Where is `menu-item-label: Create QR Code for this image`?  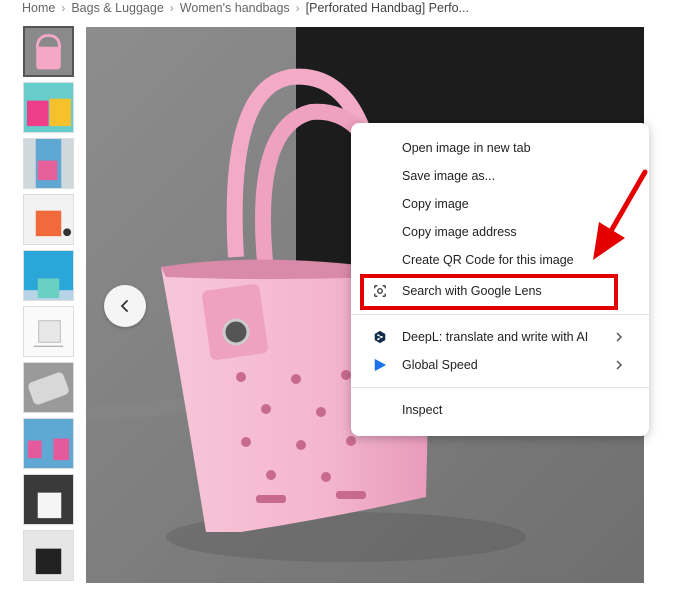
menu-item-label: Create QR Code for this image is located at coordinates (488, 260).